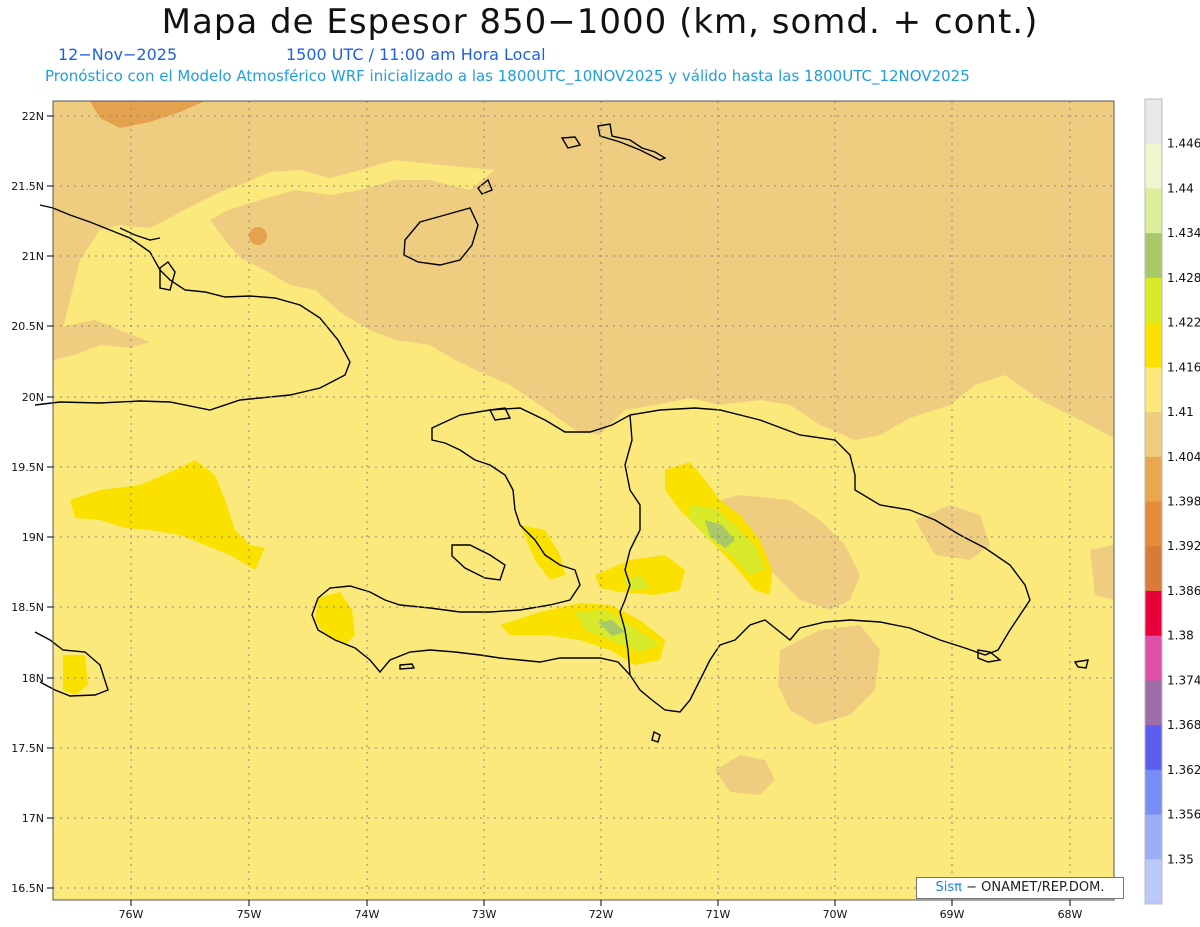  I want to click on lon-labels: 76W 75W 74W 73W 72W 71W 70W 69W 68W, so click(601, 914).